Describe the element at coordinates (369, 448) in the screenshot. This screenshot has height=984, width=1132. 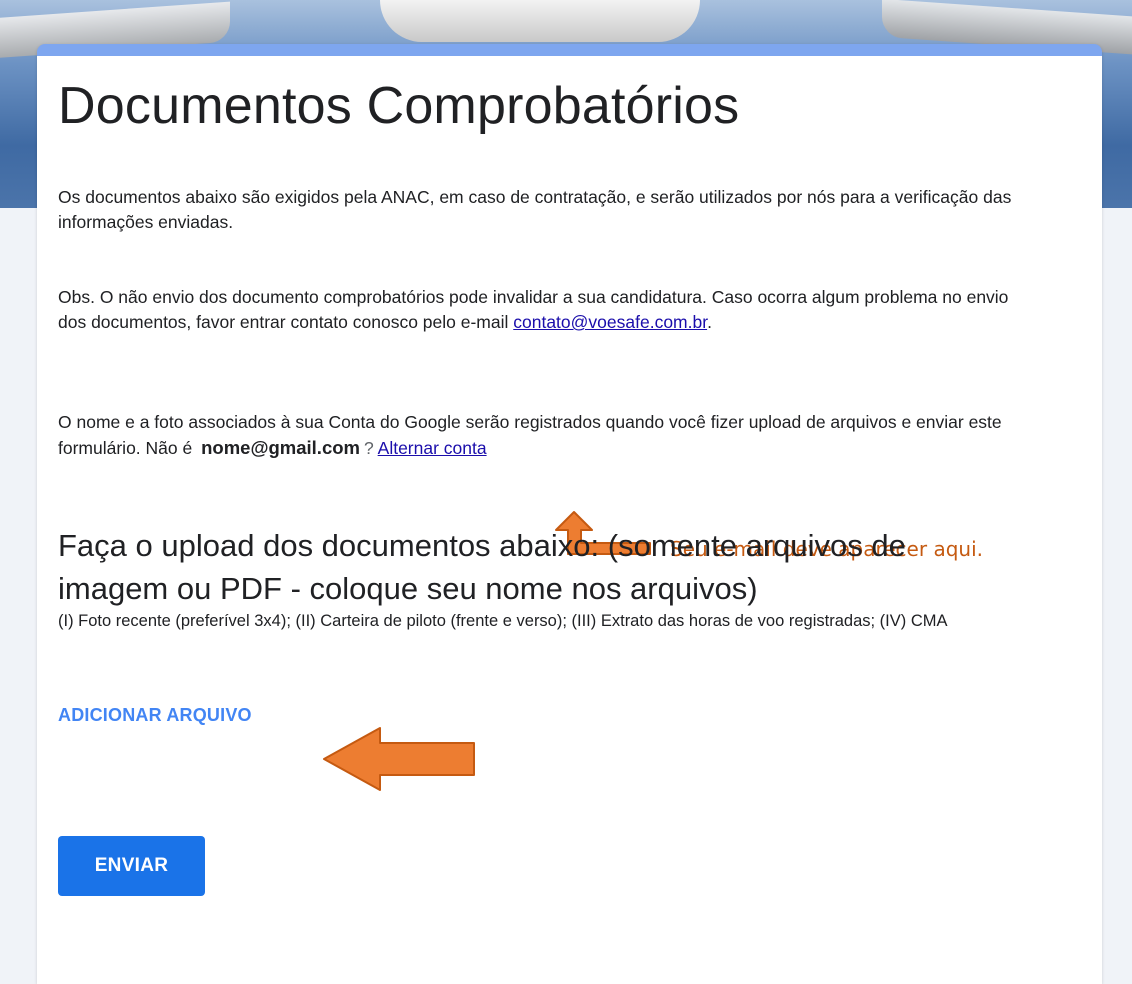
I see `account-question-mark: ?` at that location.